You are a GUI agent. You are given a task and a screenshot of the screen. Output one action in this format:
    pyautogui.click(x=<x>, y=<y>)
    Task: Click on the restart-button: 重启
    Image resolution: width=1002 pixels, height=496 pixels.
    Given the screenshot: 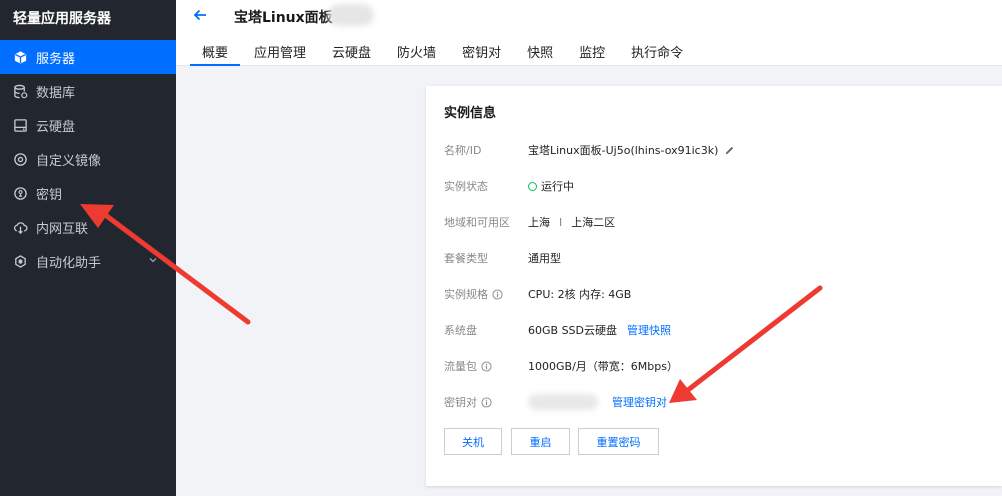 What is the action you would take?
    pyautogui.click(x=540, y=441)
    